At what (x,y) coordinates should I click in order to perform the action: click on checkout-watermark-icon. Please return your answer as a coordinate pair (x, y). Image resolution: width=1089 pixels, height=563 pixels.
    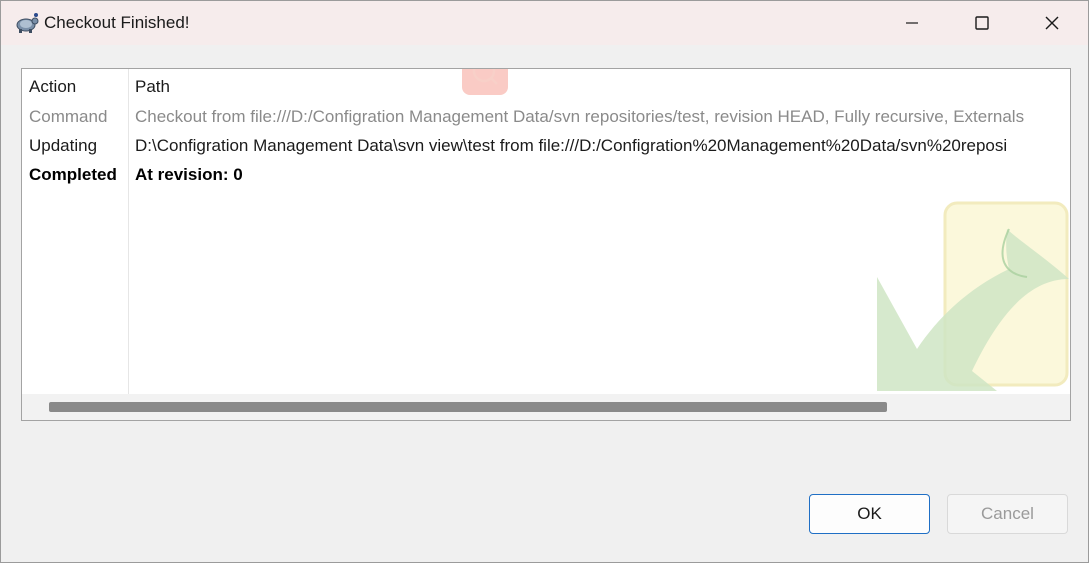
    Looking at the image, I should click on (973, 296).